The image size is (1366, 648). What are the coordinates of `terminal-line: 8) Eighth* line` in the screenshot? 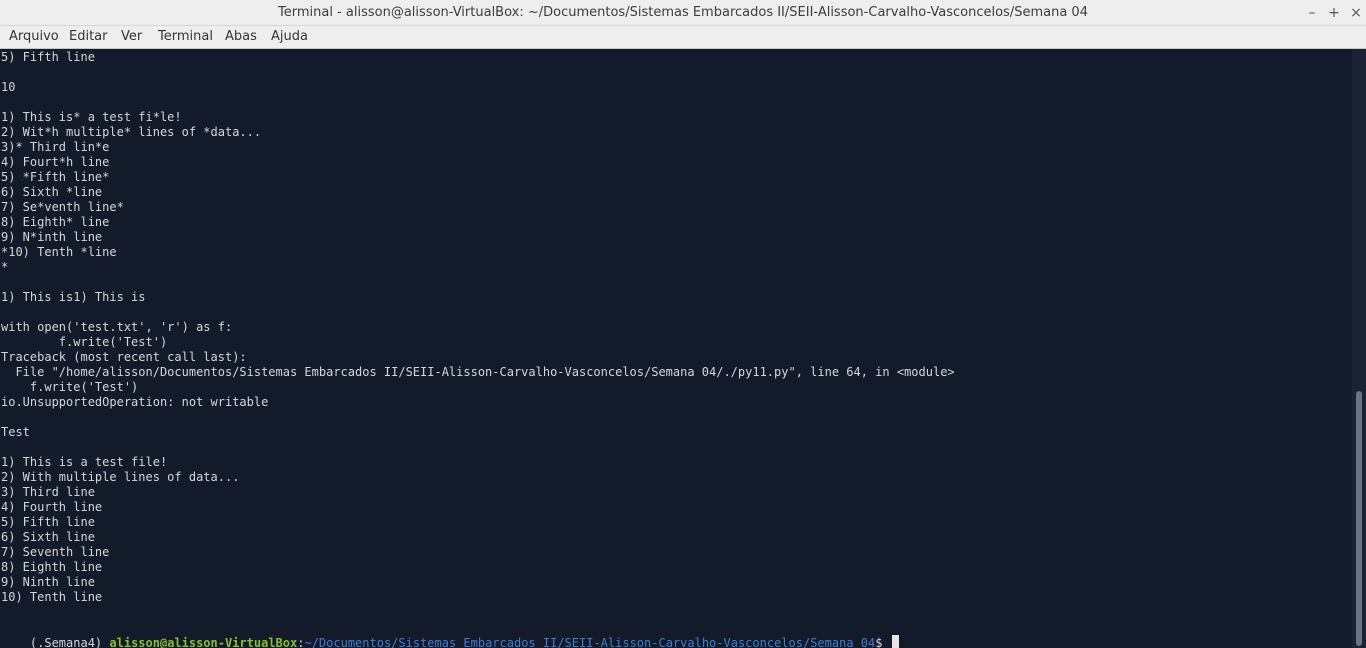 It's located at (55, 222).